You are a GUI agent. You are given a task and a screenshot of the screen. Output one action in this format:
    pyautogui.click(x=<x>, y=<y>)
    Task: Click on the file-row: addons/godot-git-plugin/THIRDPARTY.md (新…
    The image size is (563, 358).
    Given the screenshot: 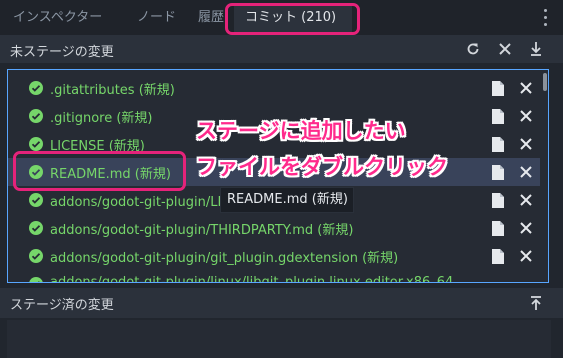 What is the action you would take?
    pyautogui.click(x=274, y=228)
    